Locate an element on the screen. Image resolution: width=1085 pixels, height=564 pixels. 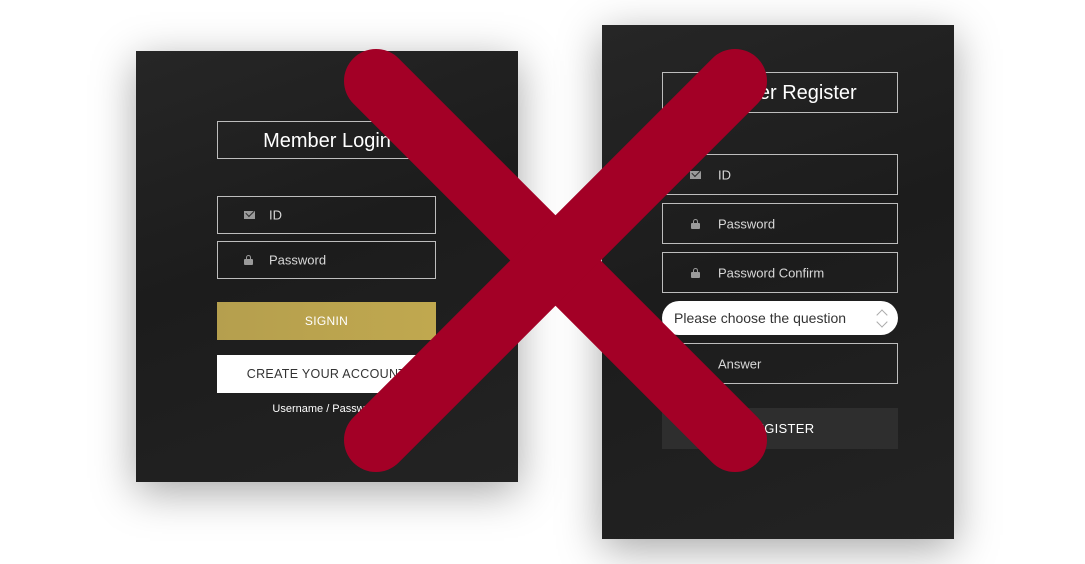
login-title-text: Member Login is located at coordinates (327, 141).